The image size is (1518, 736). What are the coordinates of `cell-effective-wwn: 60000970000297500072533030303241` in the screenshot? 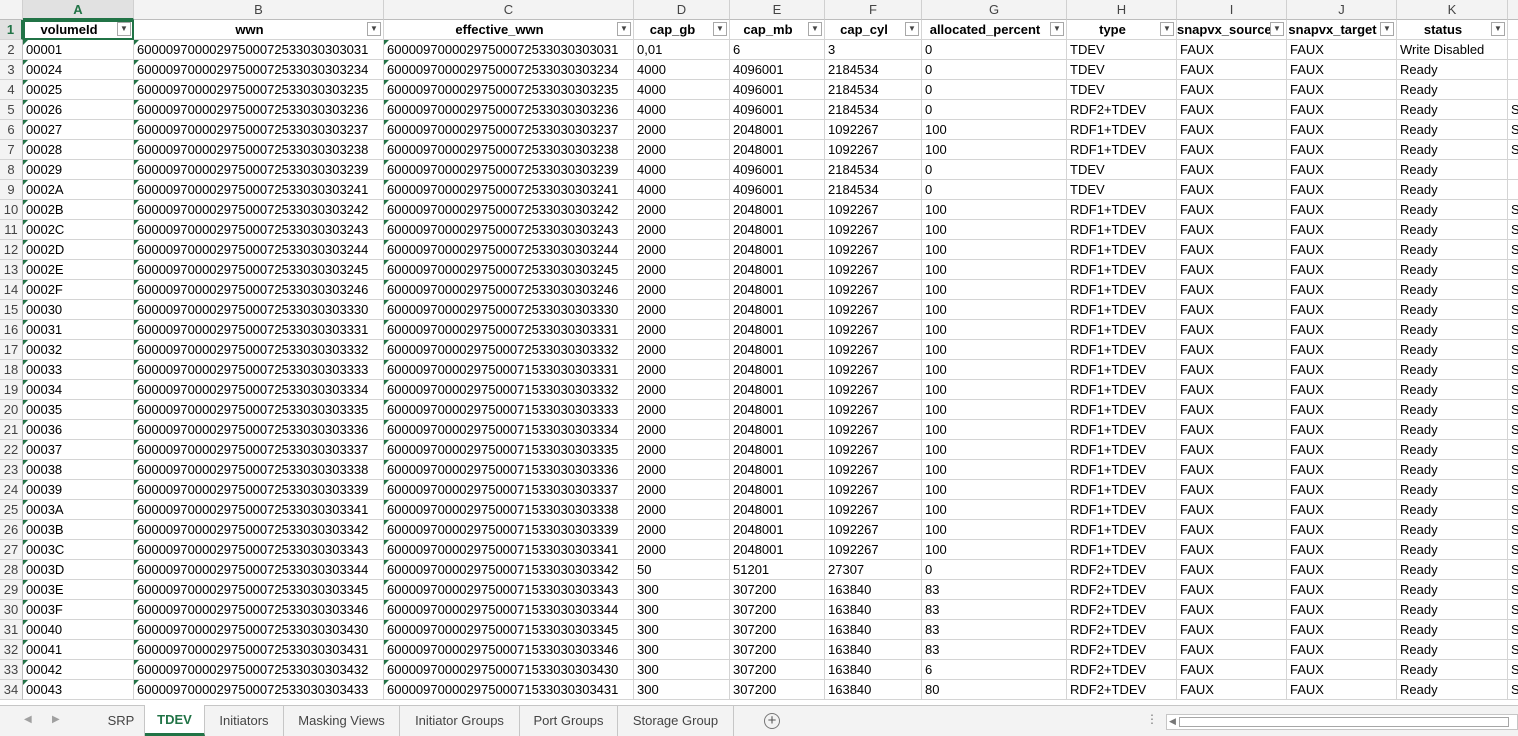 It's located at (509, 190).